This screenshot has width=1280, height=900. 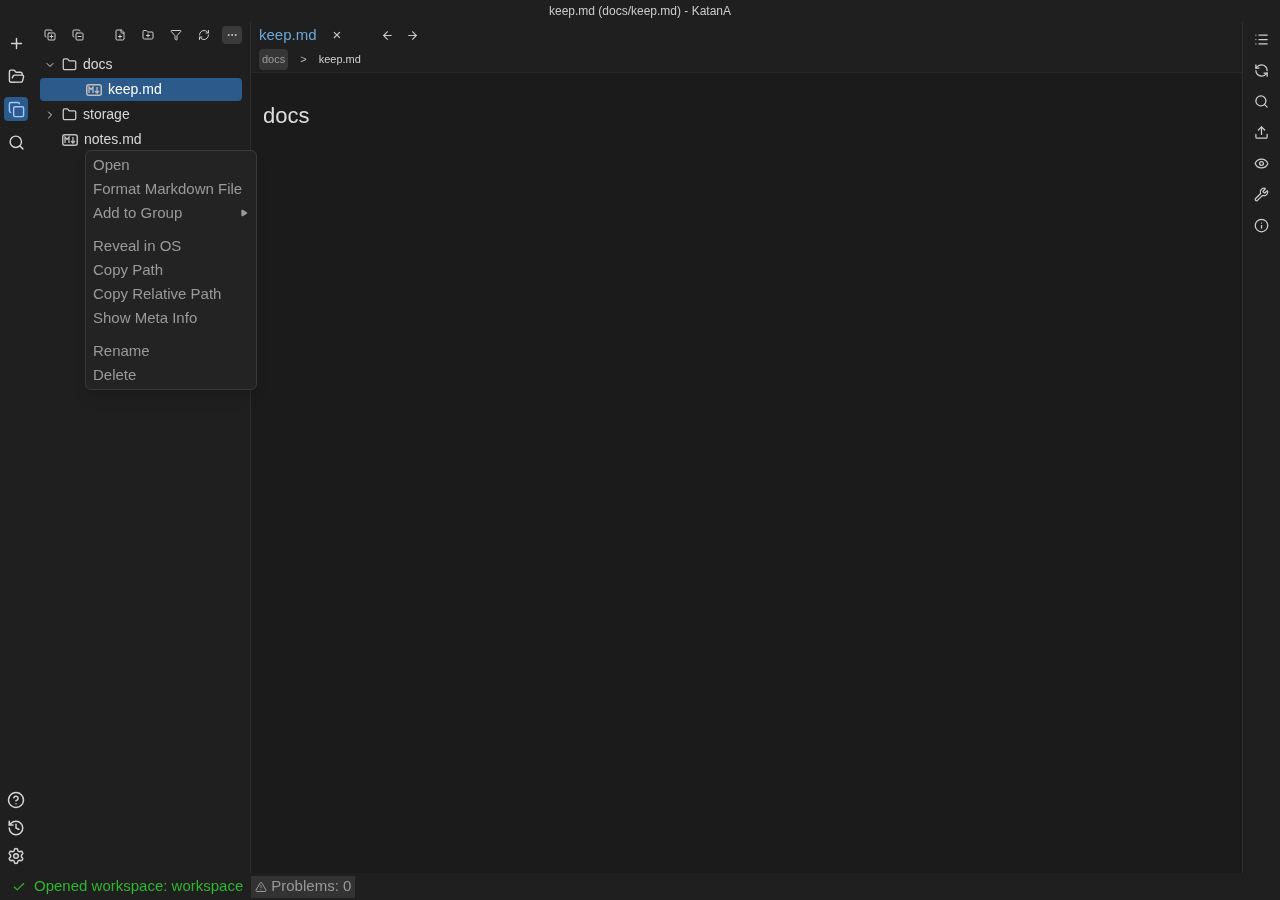 I want to click on settings-icon, so click(x=16, y=856).